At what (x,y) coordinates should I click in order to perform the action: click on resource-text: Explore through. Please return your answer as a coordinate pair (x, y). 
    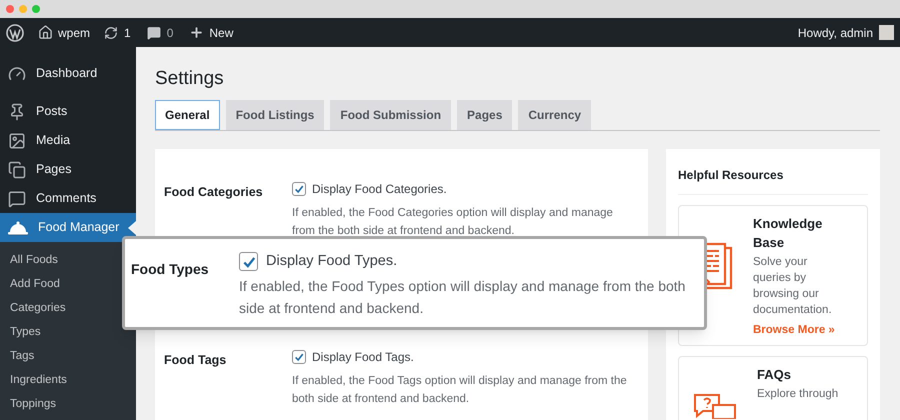
    Looking at the image, I should click on (798, 394).